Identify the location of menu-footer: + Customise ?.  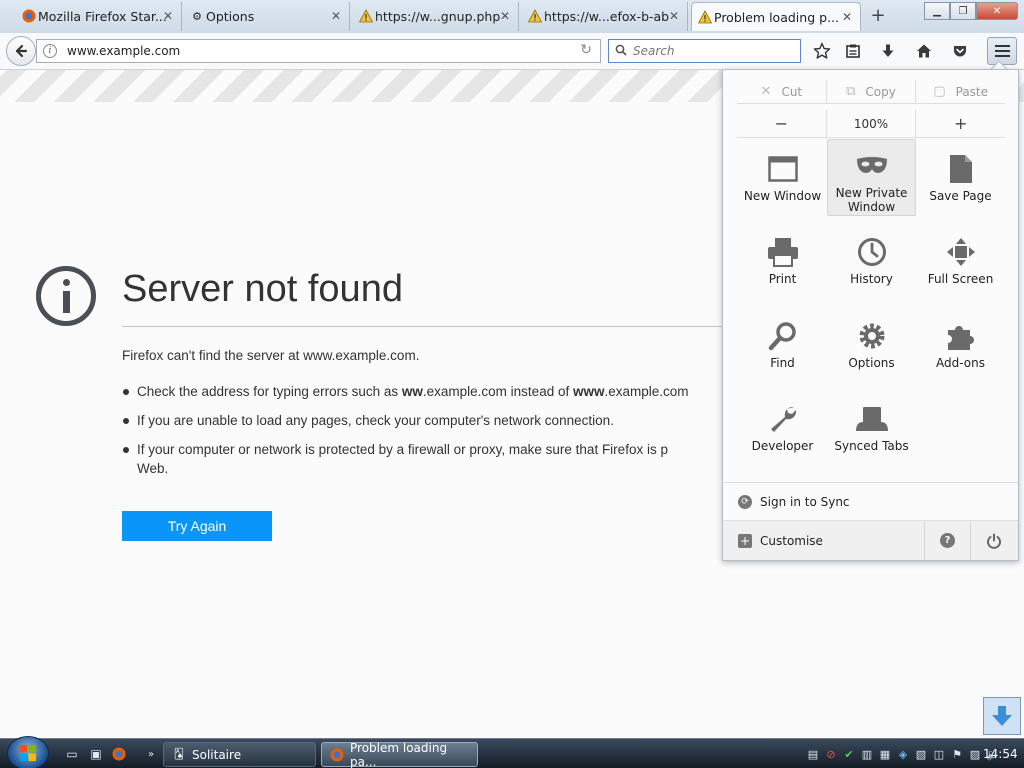
(870, 540).